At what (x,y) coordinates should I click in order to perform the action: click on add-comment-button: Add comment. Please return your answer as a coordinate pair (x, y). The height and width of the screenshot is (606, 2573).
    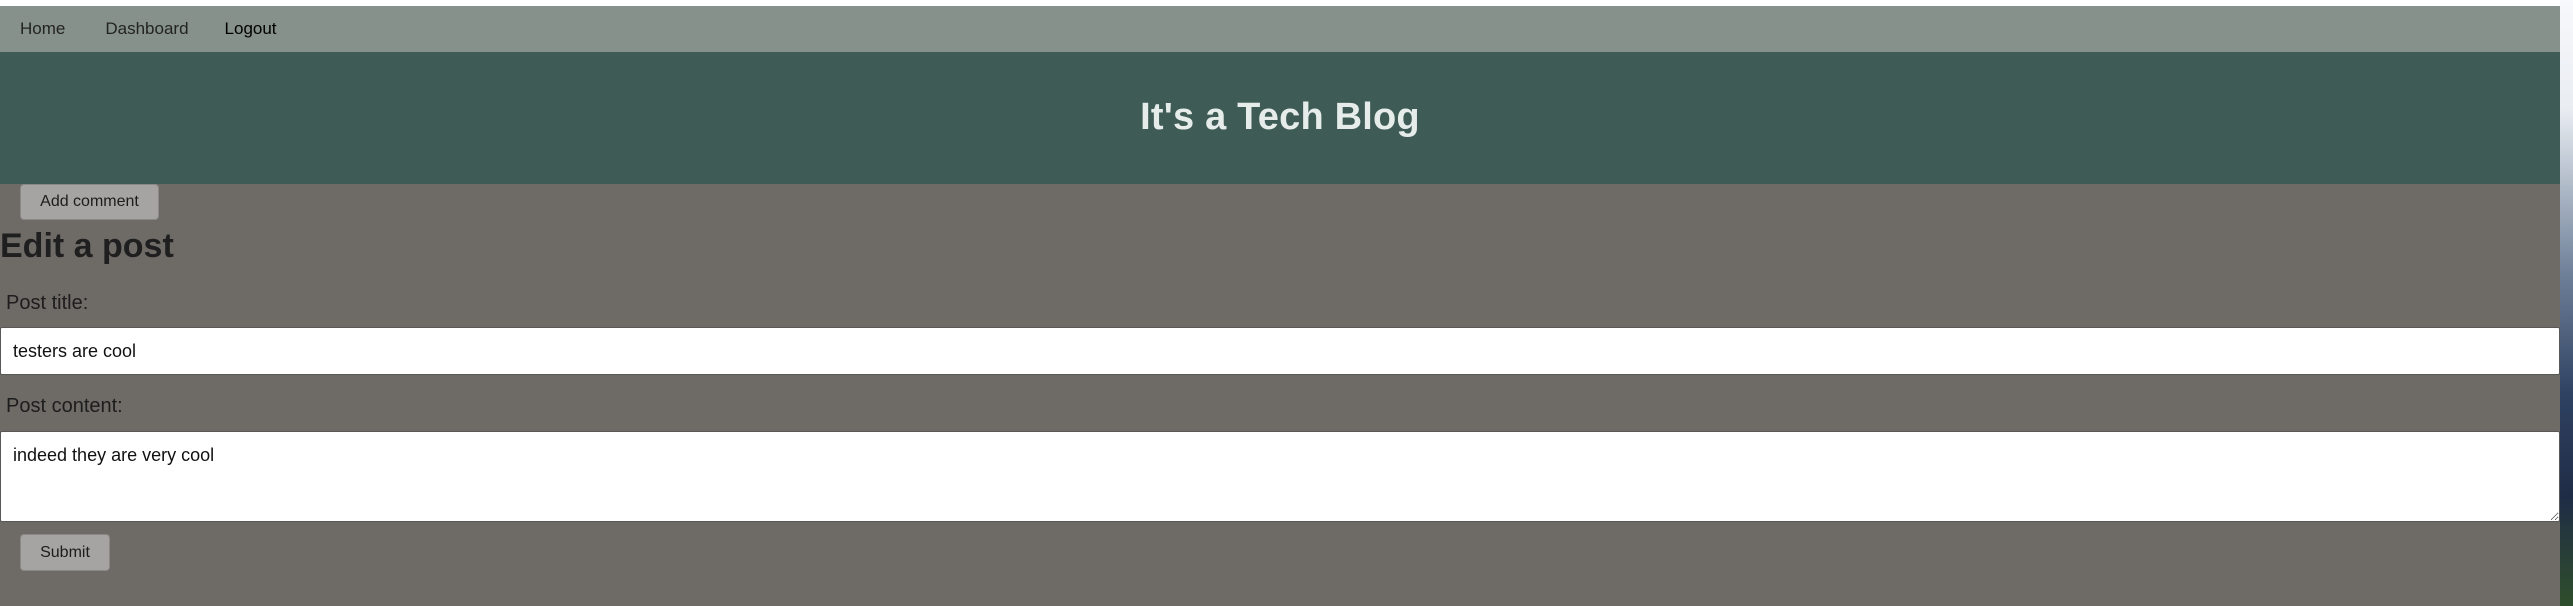
    Looking at the image, I should click on (89, 202).